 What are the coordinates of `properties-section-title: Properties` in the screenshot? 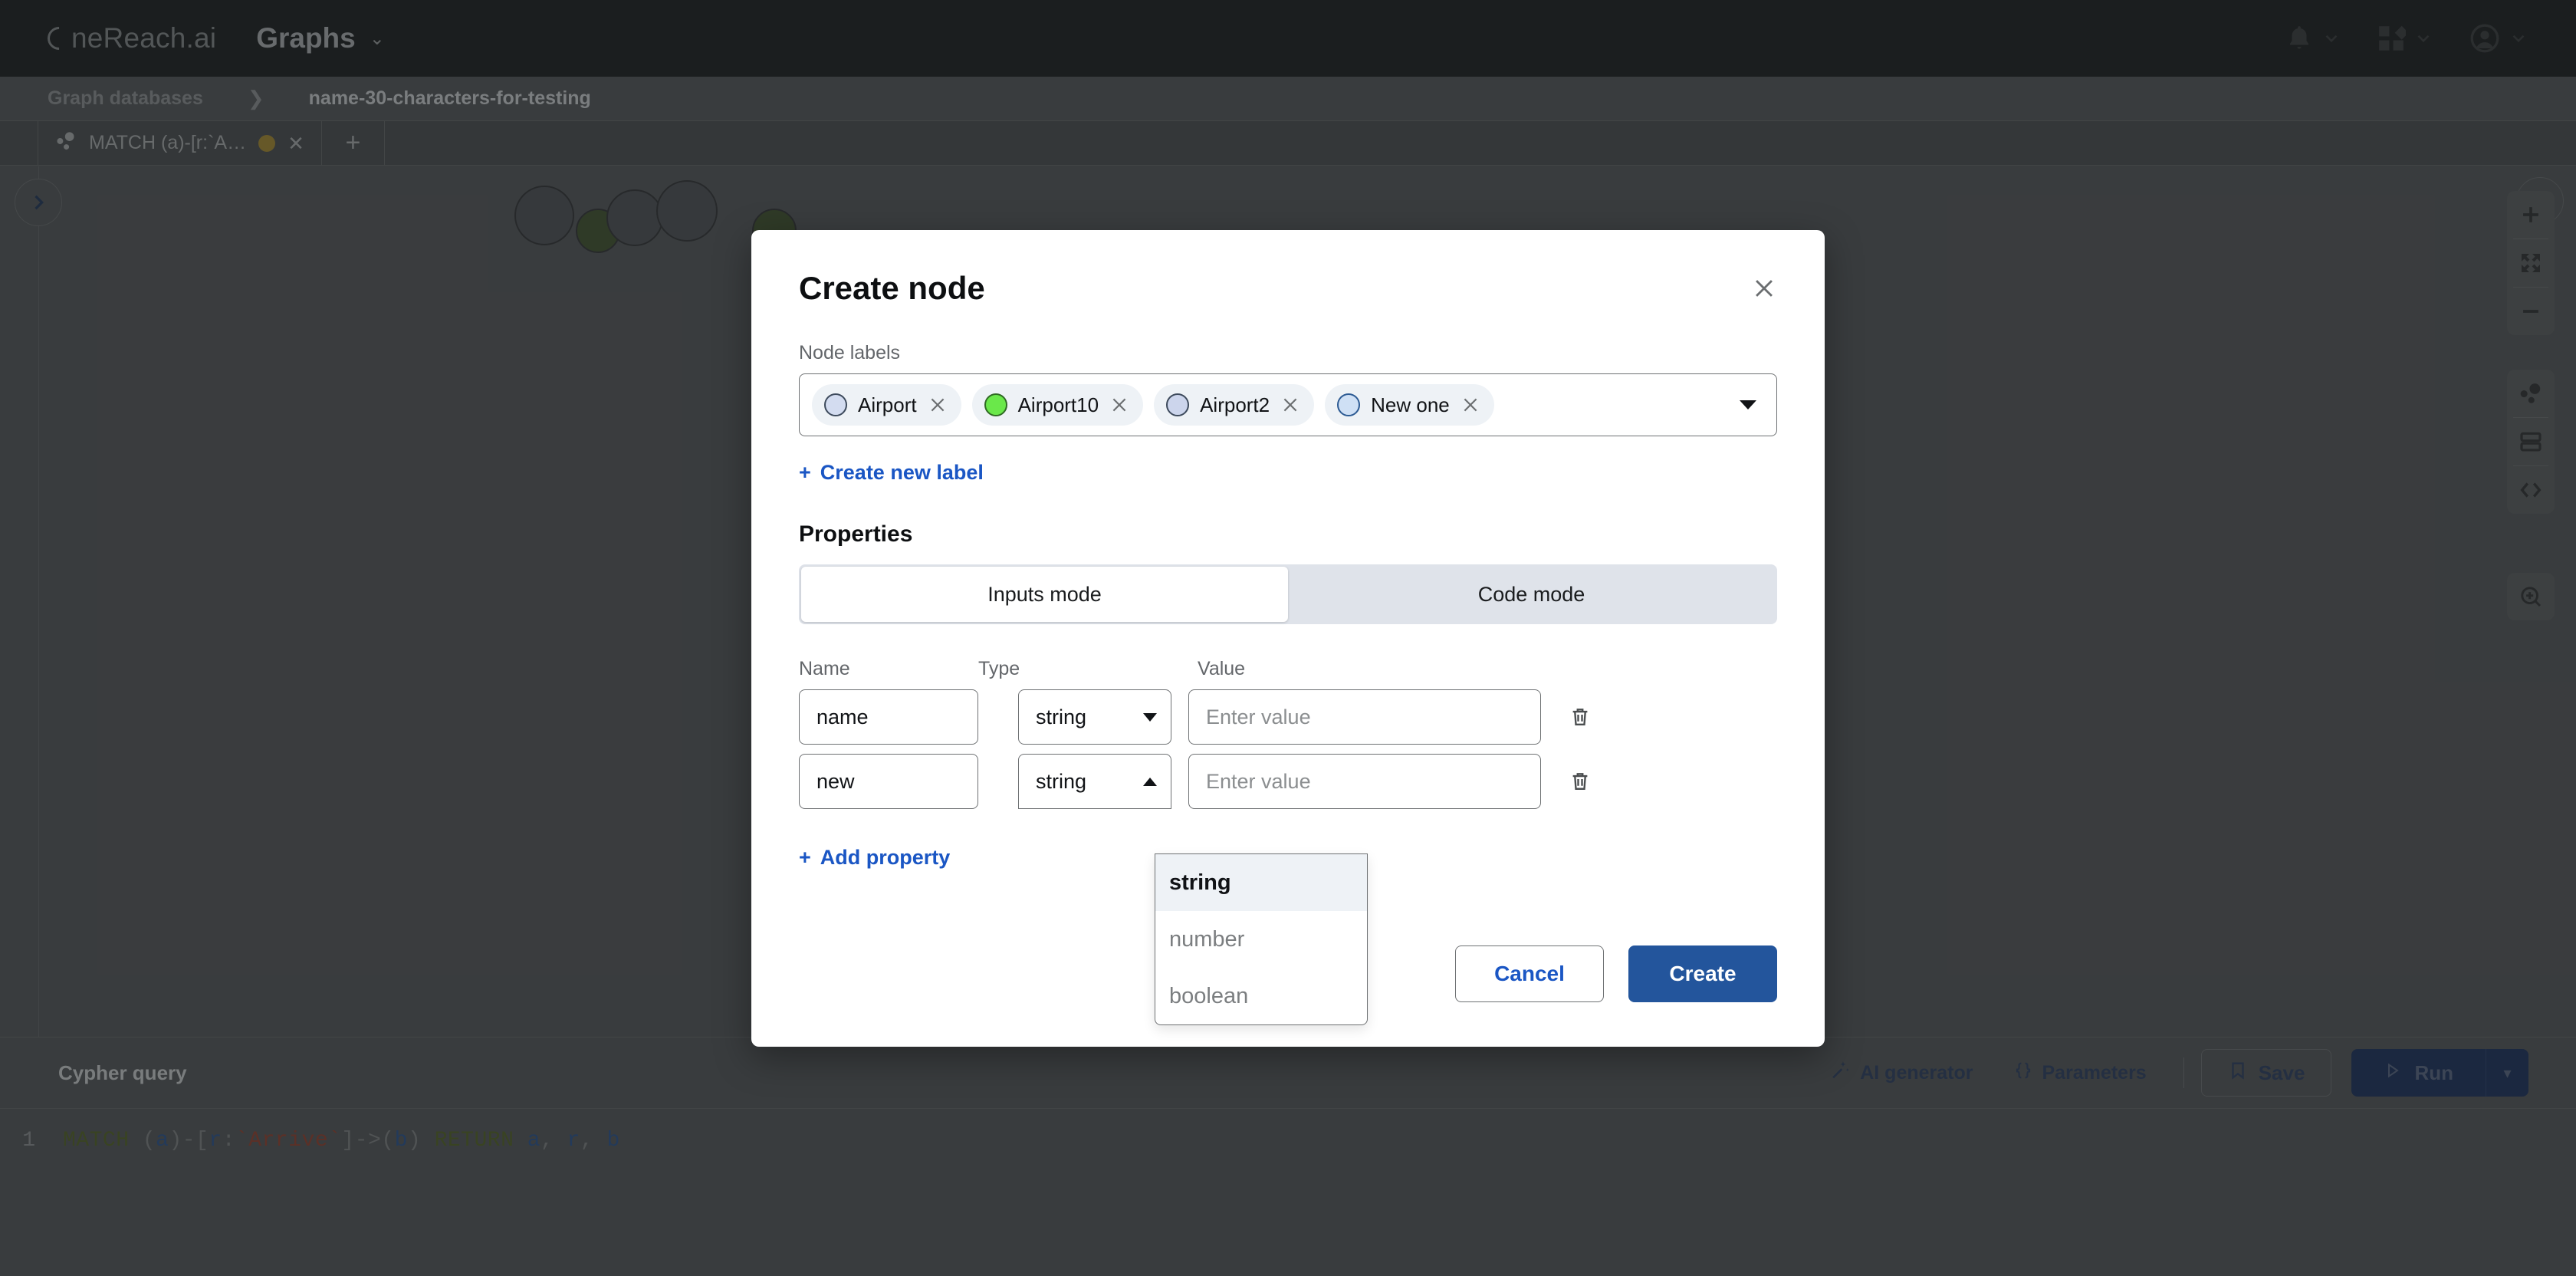 It's located at (856, 534).